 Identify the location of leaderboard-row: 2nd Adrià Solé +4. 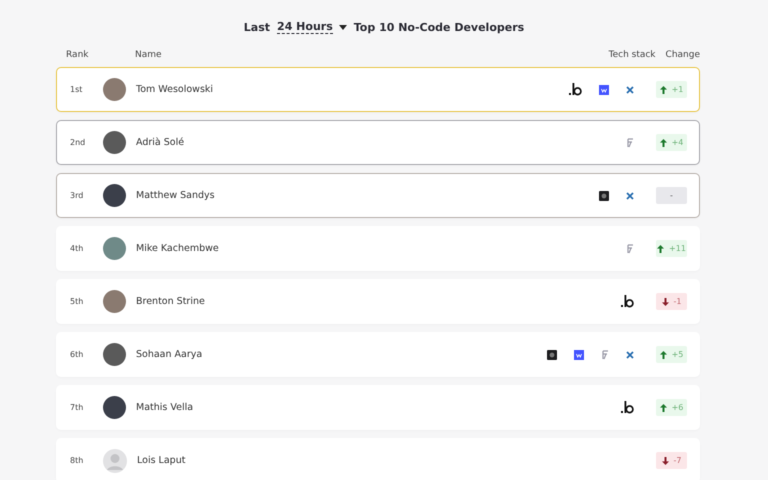
(378, 142).